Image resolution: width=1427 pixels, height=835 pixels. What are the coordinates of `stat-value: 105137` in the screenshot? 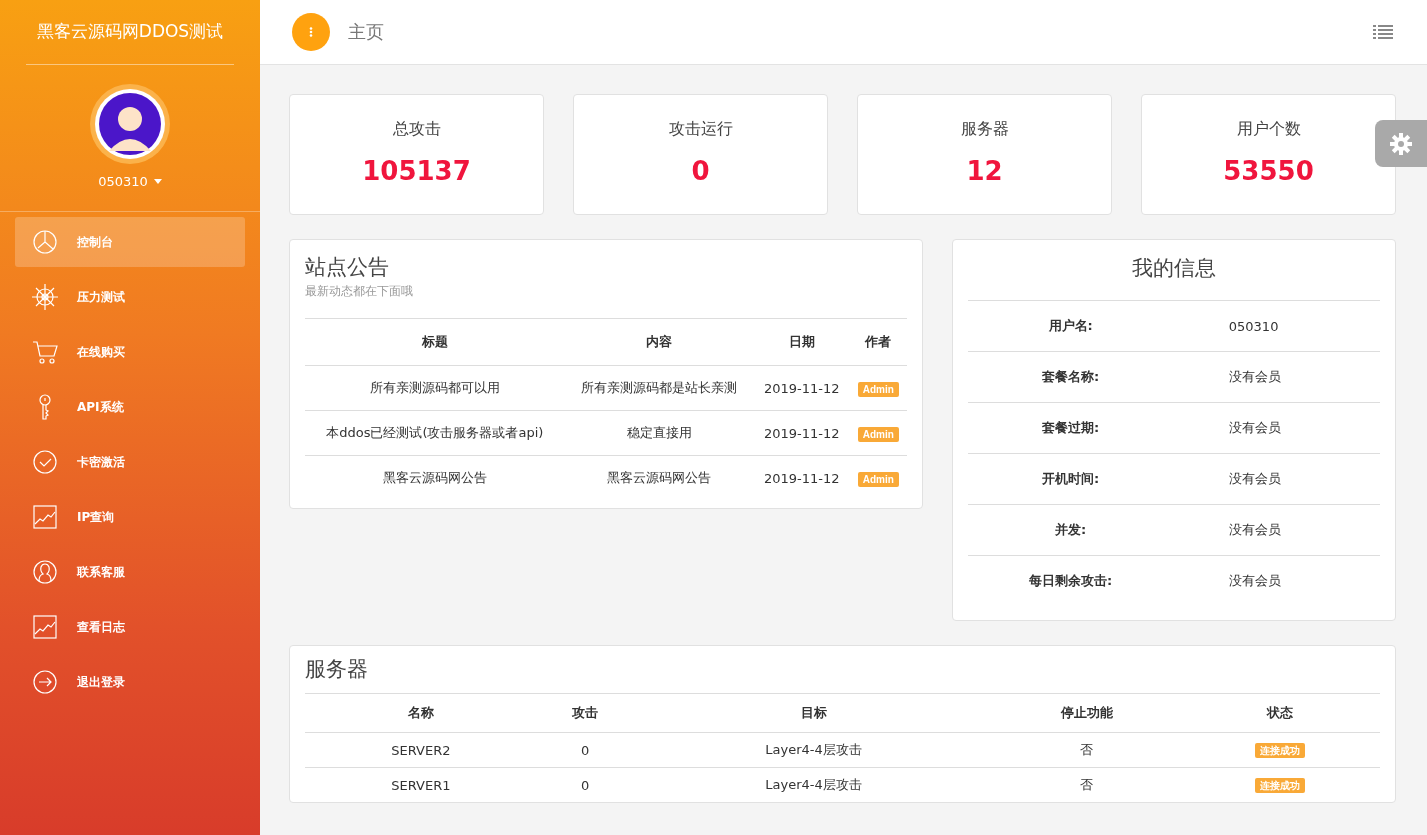 It's located at (416, 171).